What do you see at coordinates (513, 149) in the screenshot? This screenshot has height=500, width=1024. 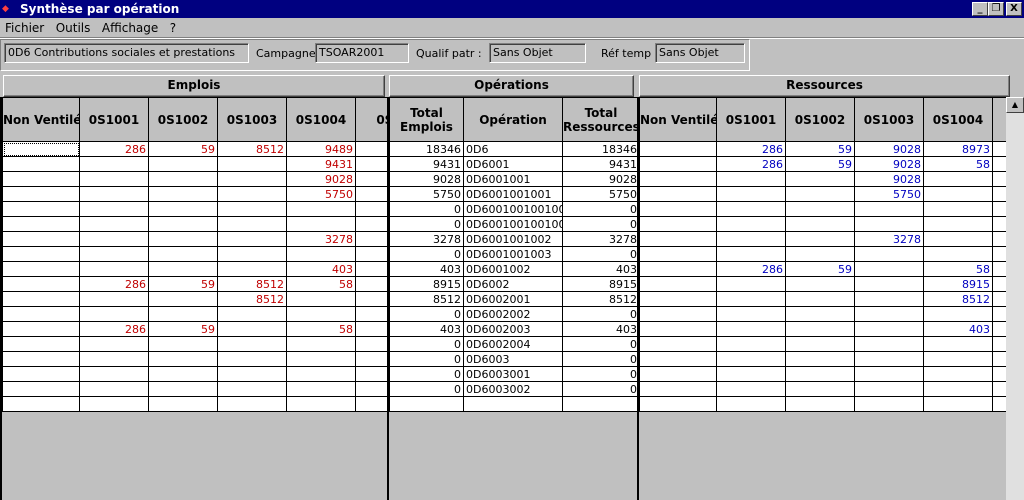 I see `operations-cell: 0D6` at bounding box center [513, 149].